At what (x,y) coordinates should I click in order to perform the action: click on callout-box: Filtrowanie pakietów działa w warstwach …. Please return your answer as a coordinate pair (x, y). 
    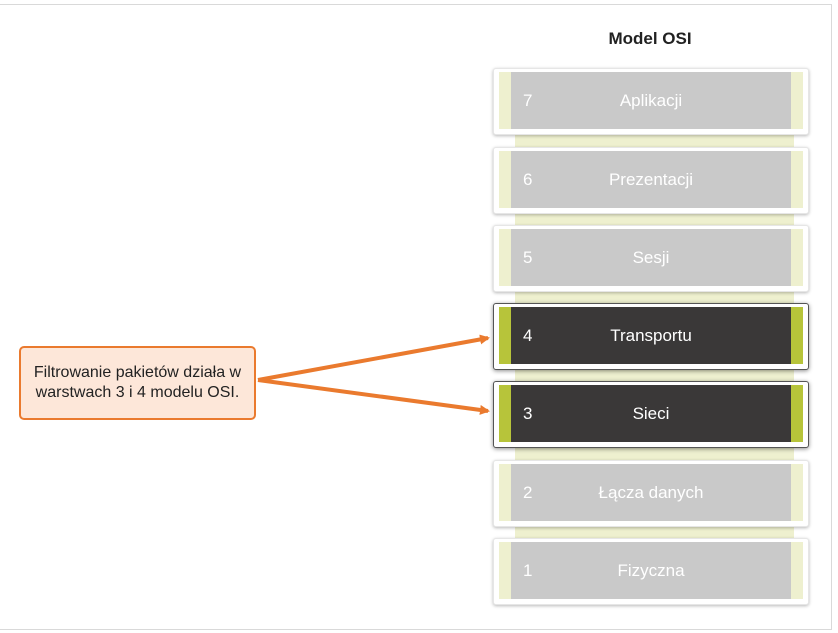
    Looking at the image, I should click on (137, 383).